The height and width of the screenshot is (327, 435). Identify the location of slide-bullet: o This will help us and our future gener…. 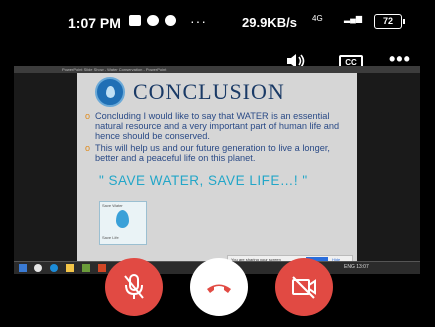
(219, 153).